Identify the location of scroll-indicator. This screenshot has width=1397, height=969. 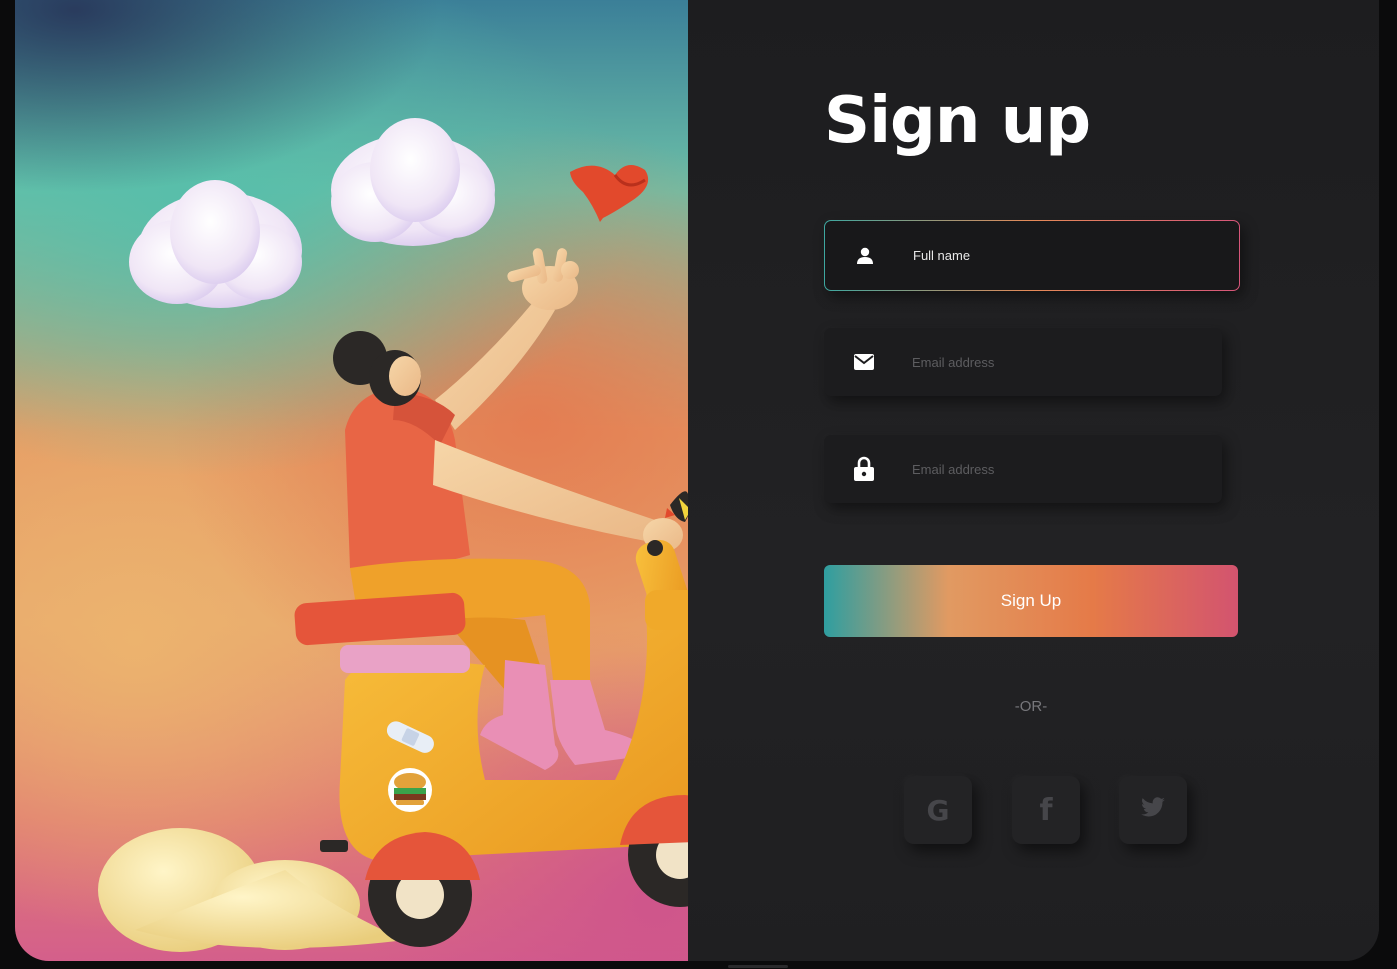
(758, 966).